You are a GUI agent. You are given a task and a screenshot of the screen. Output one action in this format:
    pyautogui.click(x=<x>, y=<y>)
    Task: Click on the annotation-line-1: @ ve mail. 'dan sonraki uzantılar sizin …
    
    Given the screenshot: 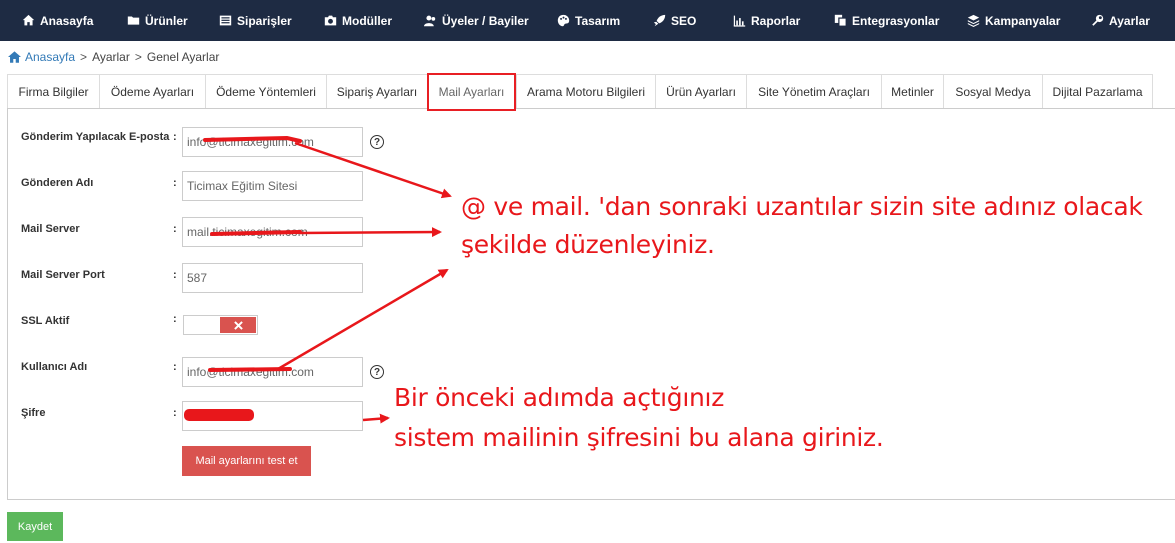 What is the action you would take?
    pyautogui.click(x=802, y=206)
    